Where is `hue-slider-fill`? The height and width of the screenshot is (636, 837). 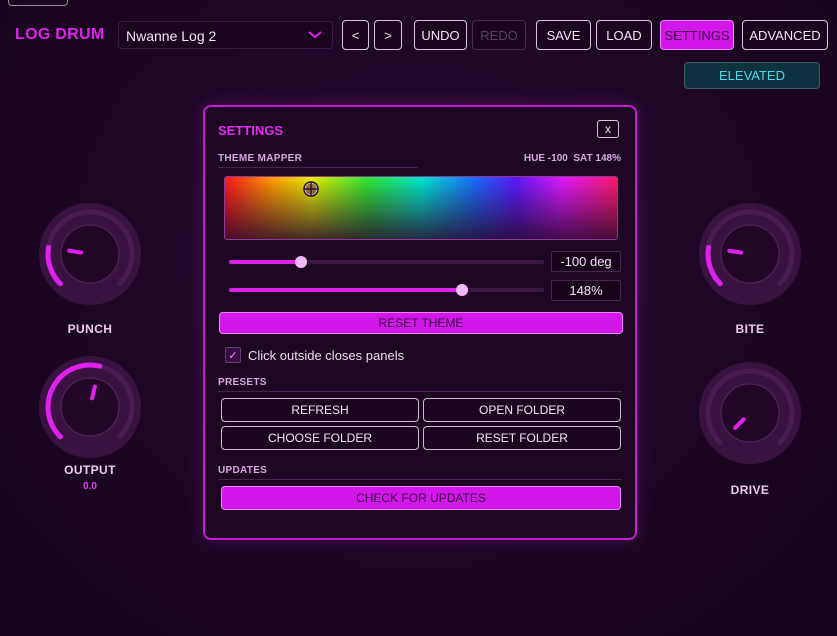
hue-slider-fill is located at coordinates (265, 262).